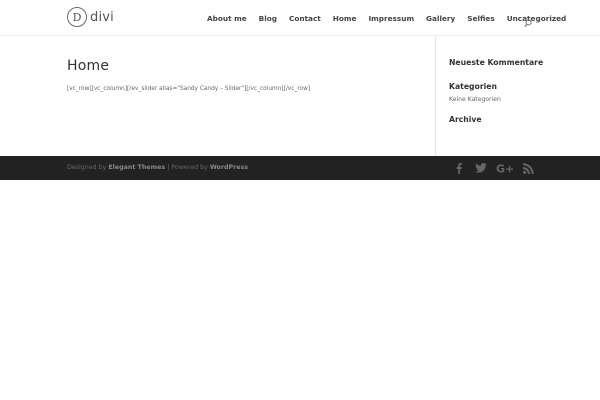  I want to click on widget-archive: Archive, so click(519, 119).